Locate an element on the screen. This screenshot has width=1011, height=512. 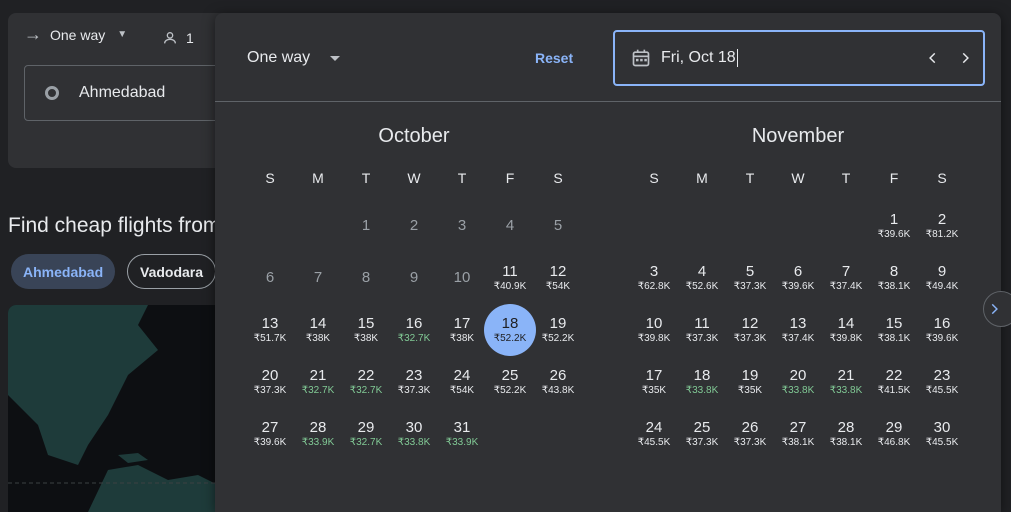
day-cell: 14 ₹39.8K is located at coordinates (846, 330).